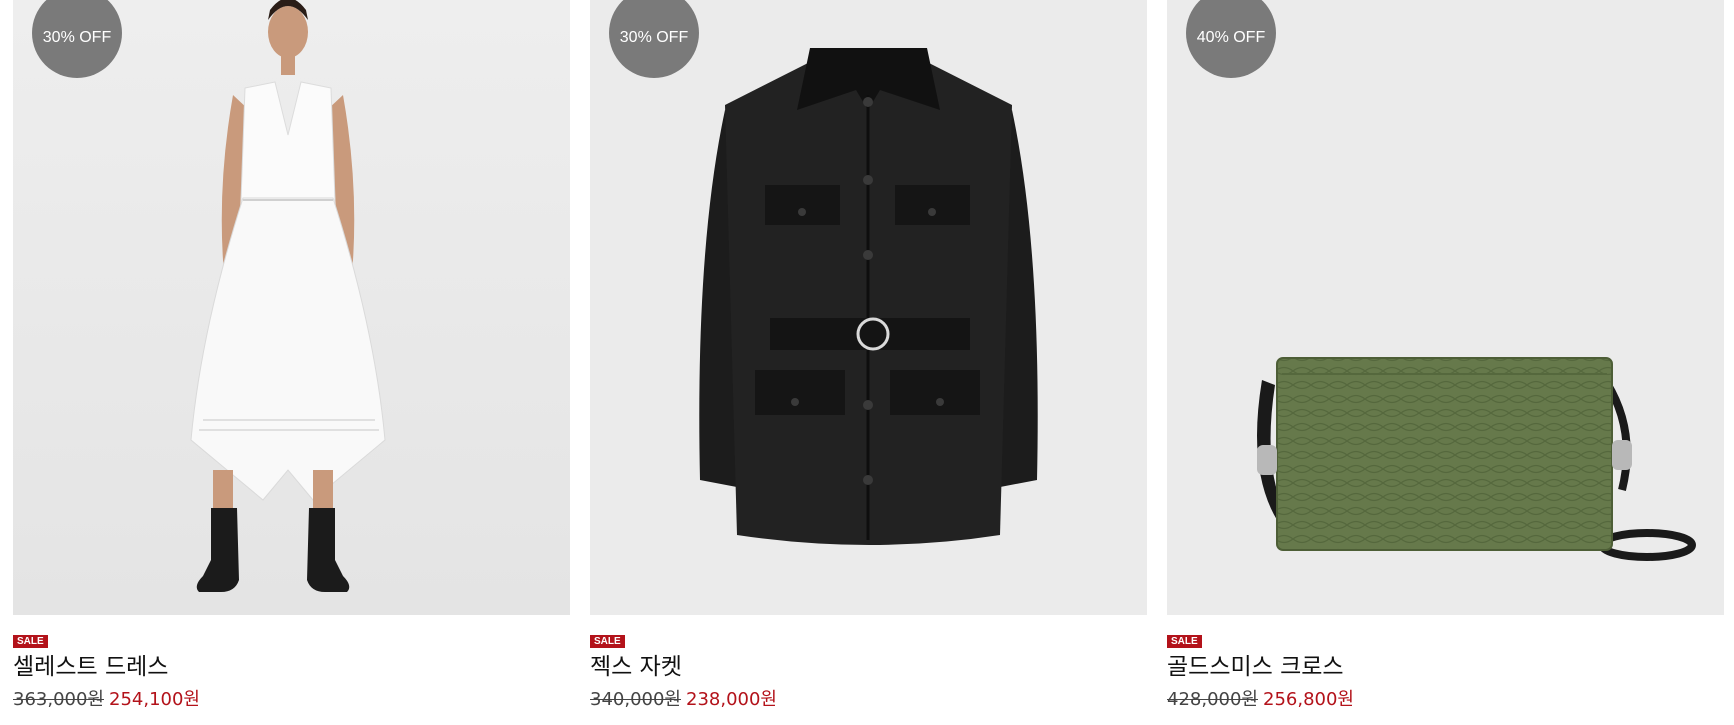 This screenshot has height=725, width=1734. I want to click on product-name: 셀레스트 드레스, so click(90, 667).